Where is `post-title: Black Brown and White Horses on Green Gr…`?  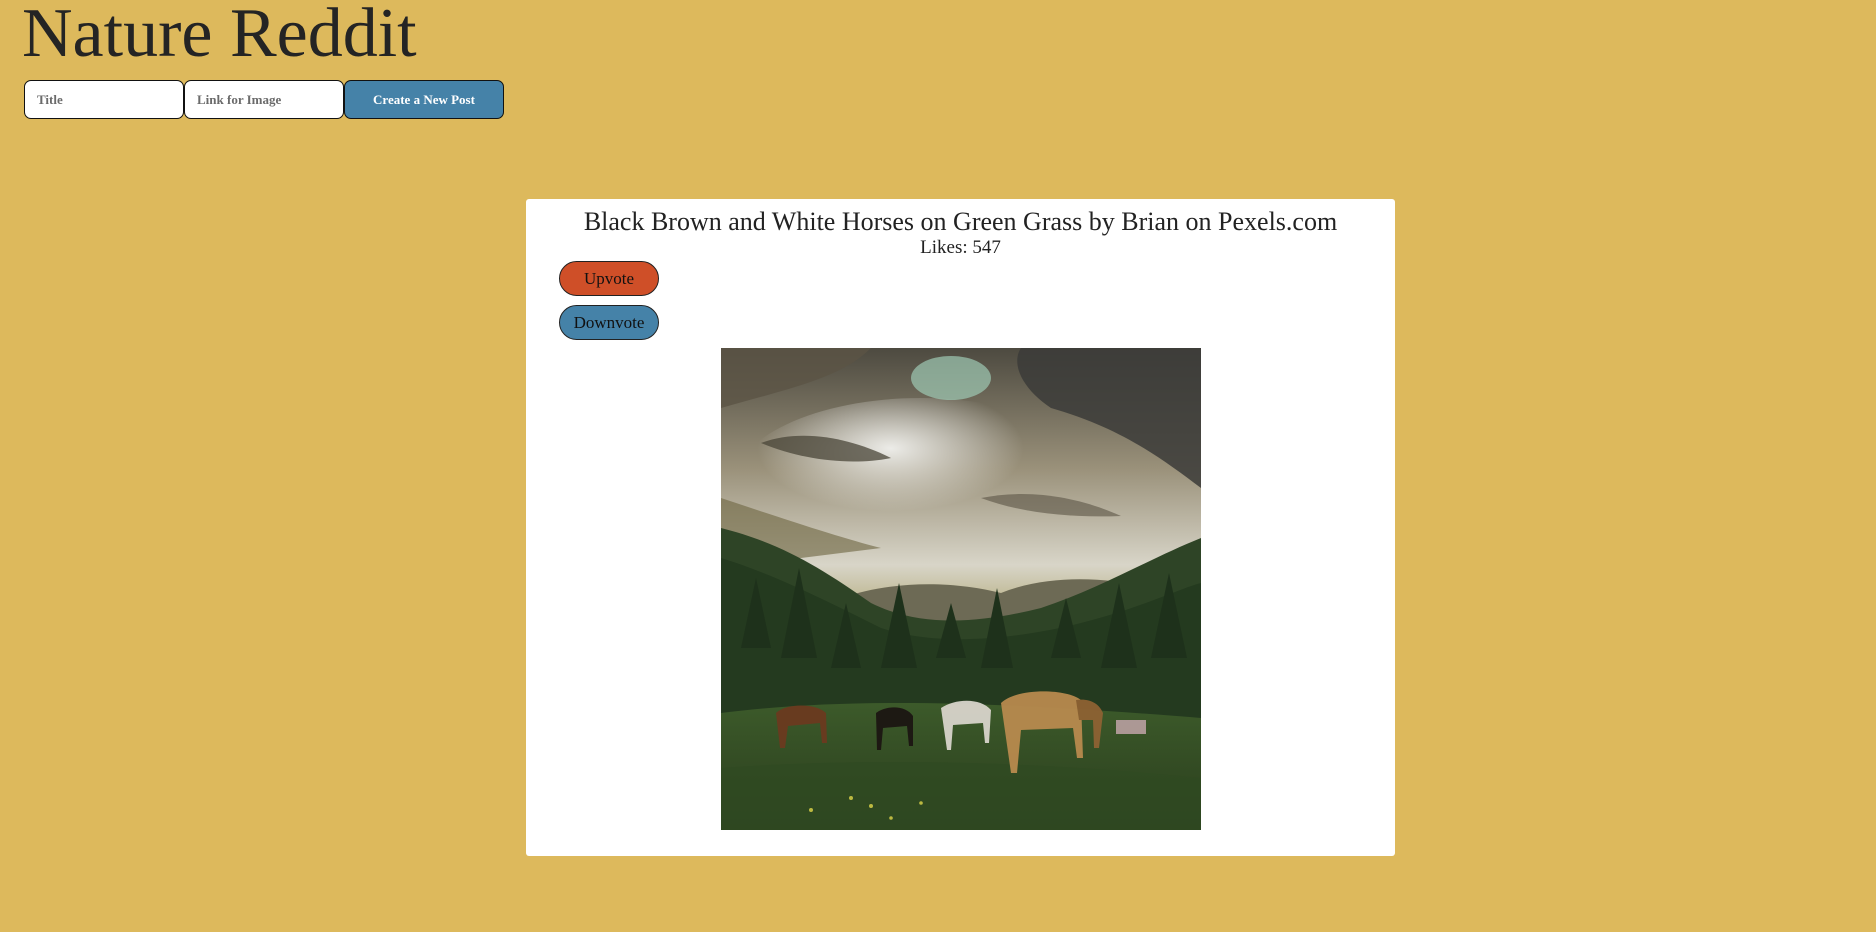 post-title: Black Brown and White Horses on Green Gr… is located at coordinates (960, 221).